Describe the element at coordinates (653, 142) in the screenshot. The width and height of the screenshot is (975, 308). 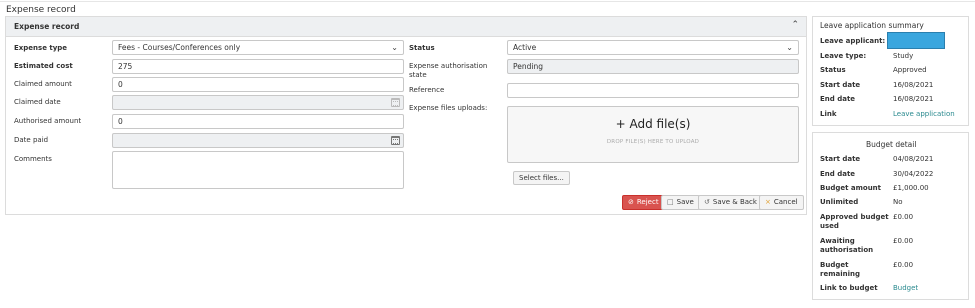
I see `drop-hint: DROP FILE(S) HERE TO UPLOAD` at that location.